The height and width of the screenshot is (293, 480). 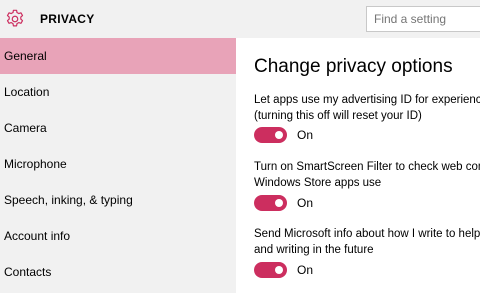 What do you see at coordinates (118, 272) in the screenshot?
I see `sidebar-item-contacts: Contacts` at bounding box center [118, 272].